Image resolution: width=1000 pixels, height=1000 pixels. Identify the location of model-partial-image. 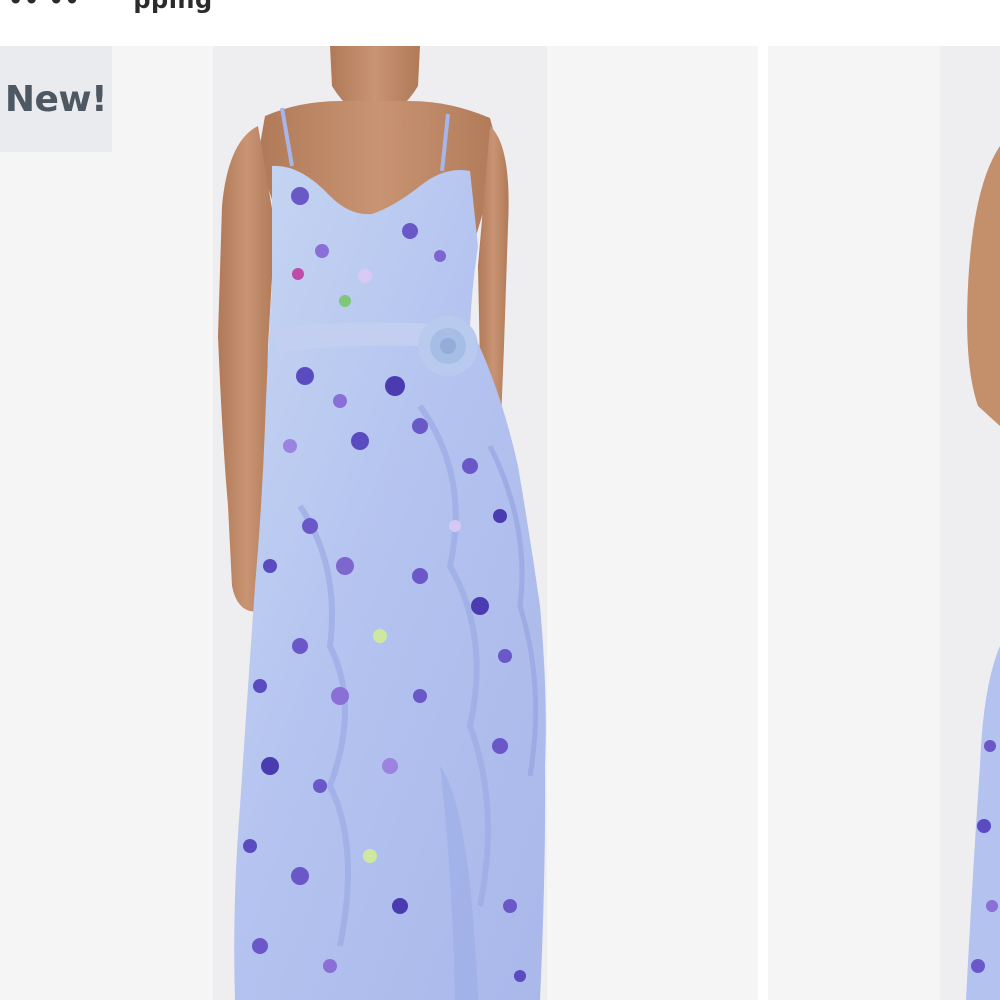
(983, 573).